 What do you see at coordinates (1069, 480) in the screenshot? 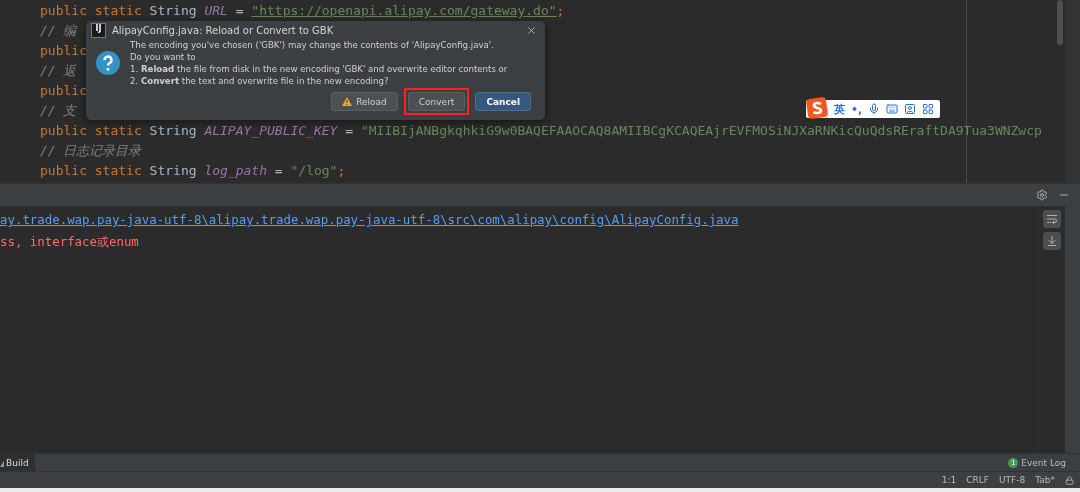
I see `lock-icon` at bounding box center [1069, 480].